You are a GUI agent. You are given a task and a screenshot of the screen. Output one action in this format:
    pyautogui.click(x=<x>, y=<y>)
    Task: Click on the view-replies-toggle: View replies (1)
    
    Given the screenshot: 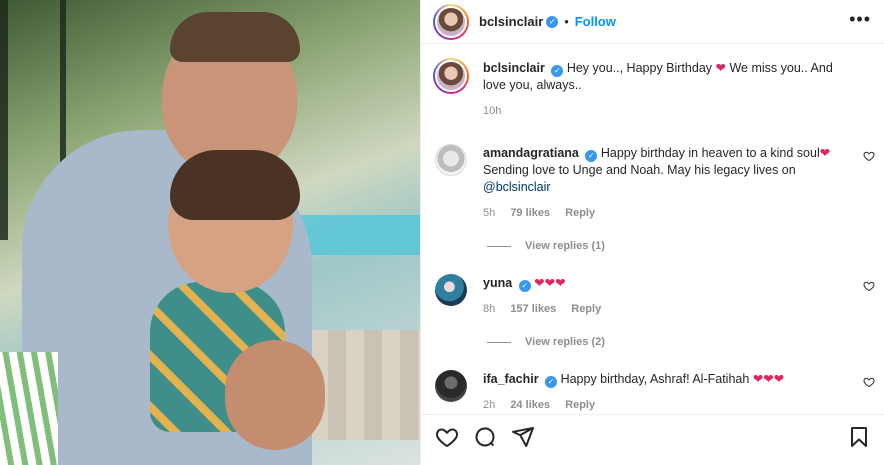 What is the action you would take?
    pyautogui.click(x=685, y=246)
    